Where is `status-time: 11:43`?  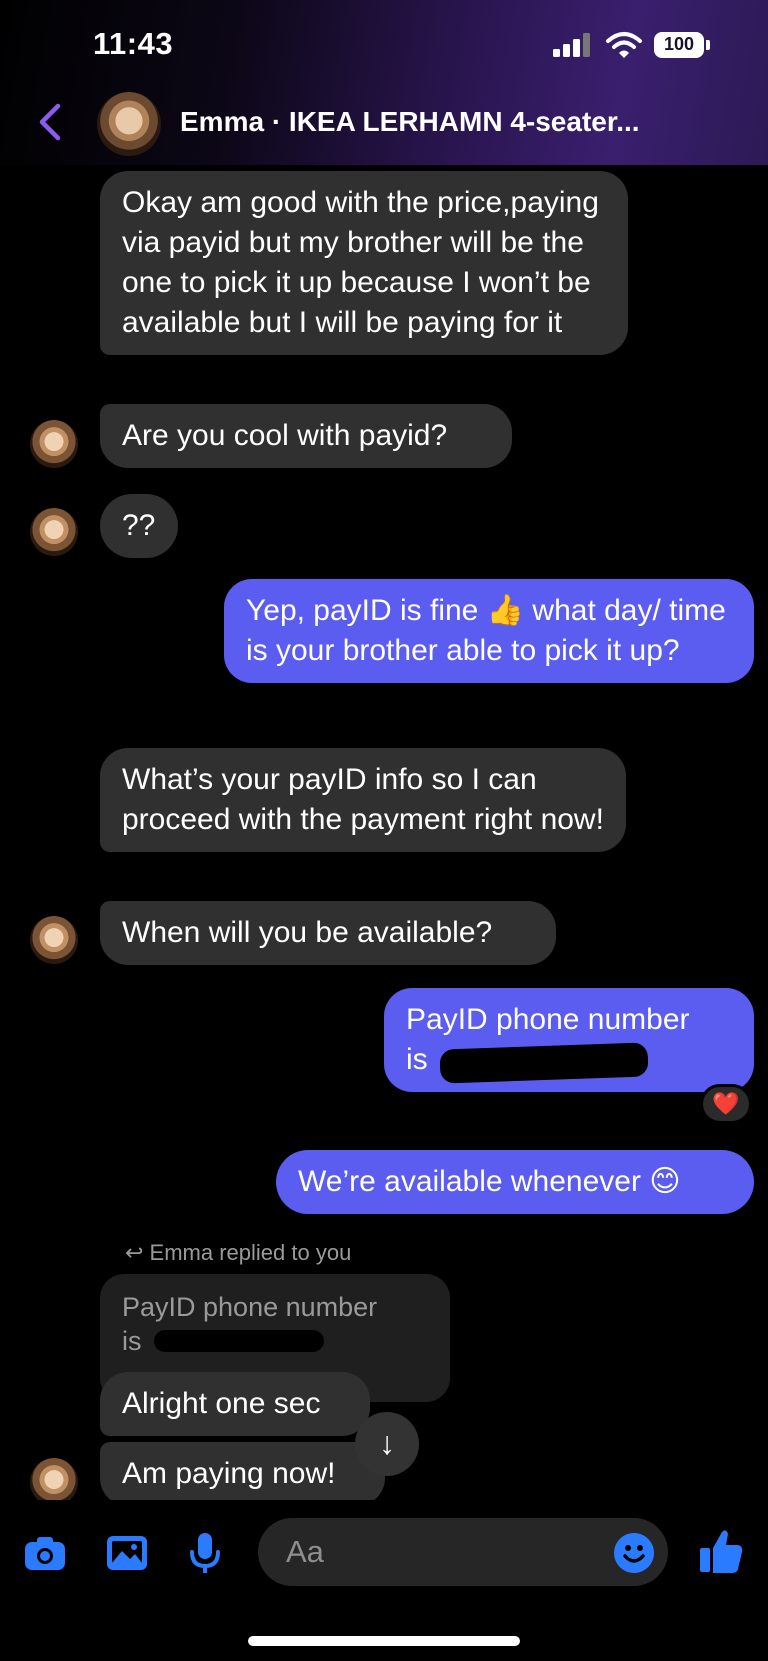
status-time: 11:43 is located at coordinates (133, 43).